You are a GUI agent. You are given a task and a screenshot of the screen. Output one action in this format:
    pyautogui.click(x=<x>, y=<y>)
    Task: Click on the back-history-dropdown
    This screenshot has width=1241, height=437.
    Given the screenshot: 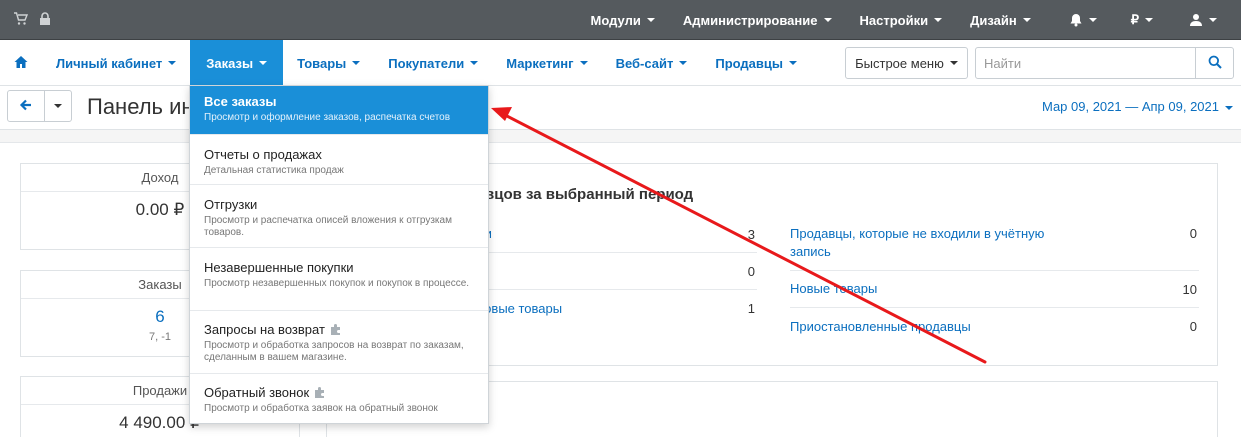 What is the action you would take?
    pyautogui.click(x=58, y=106)
    